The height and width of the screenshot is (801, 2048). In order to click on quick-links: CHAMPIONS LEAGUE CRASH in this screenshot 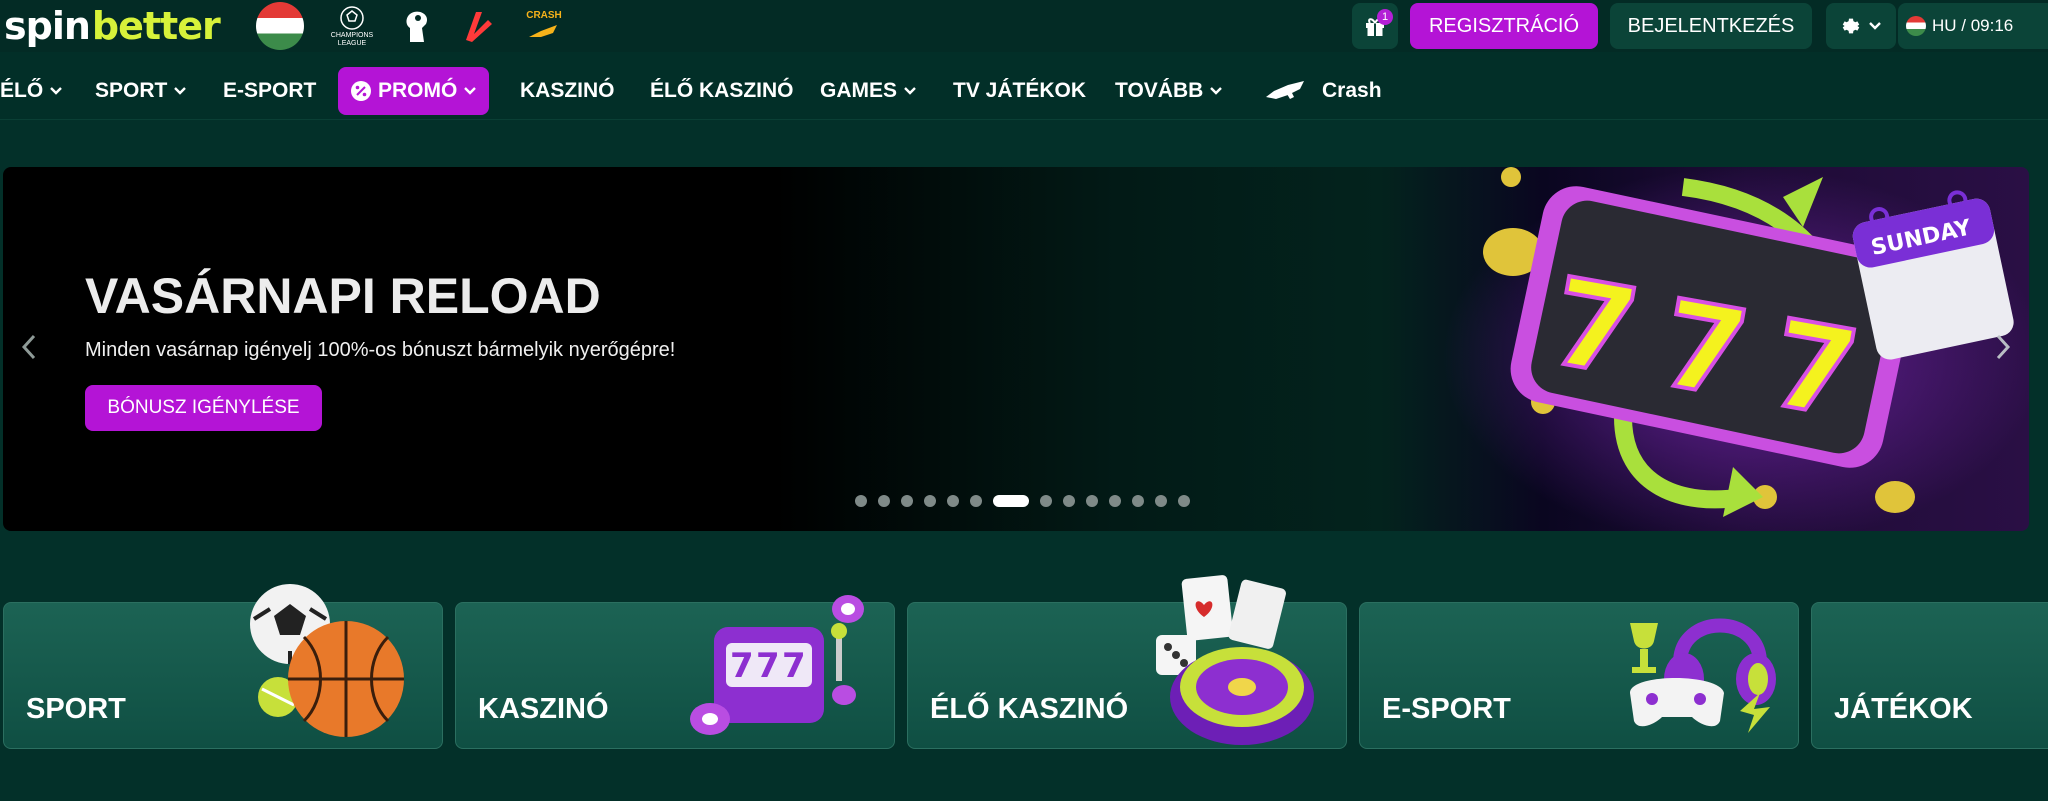, I will do `click(411, 26)`.